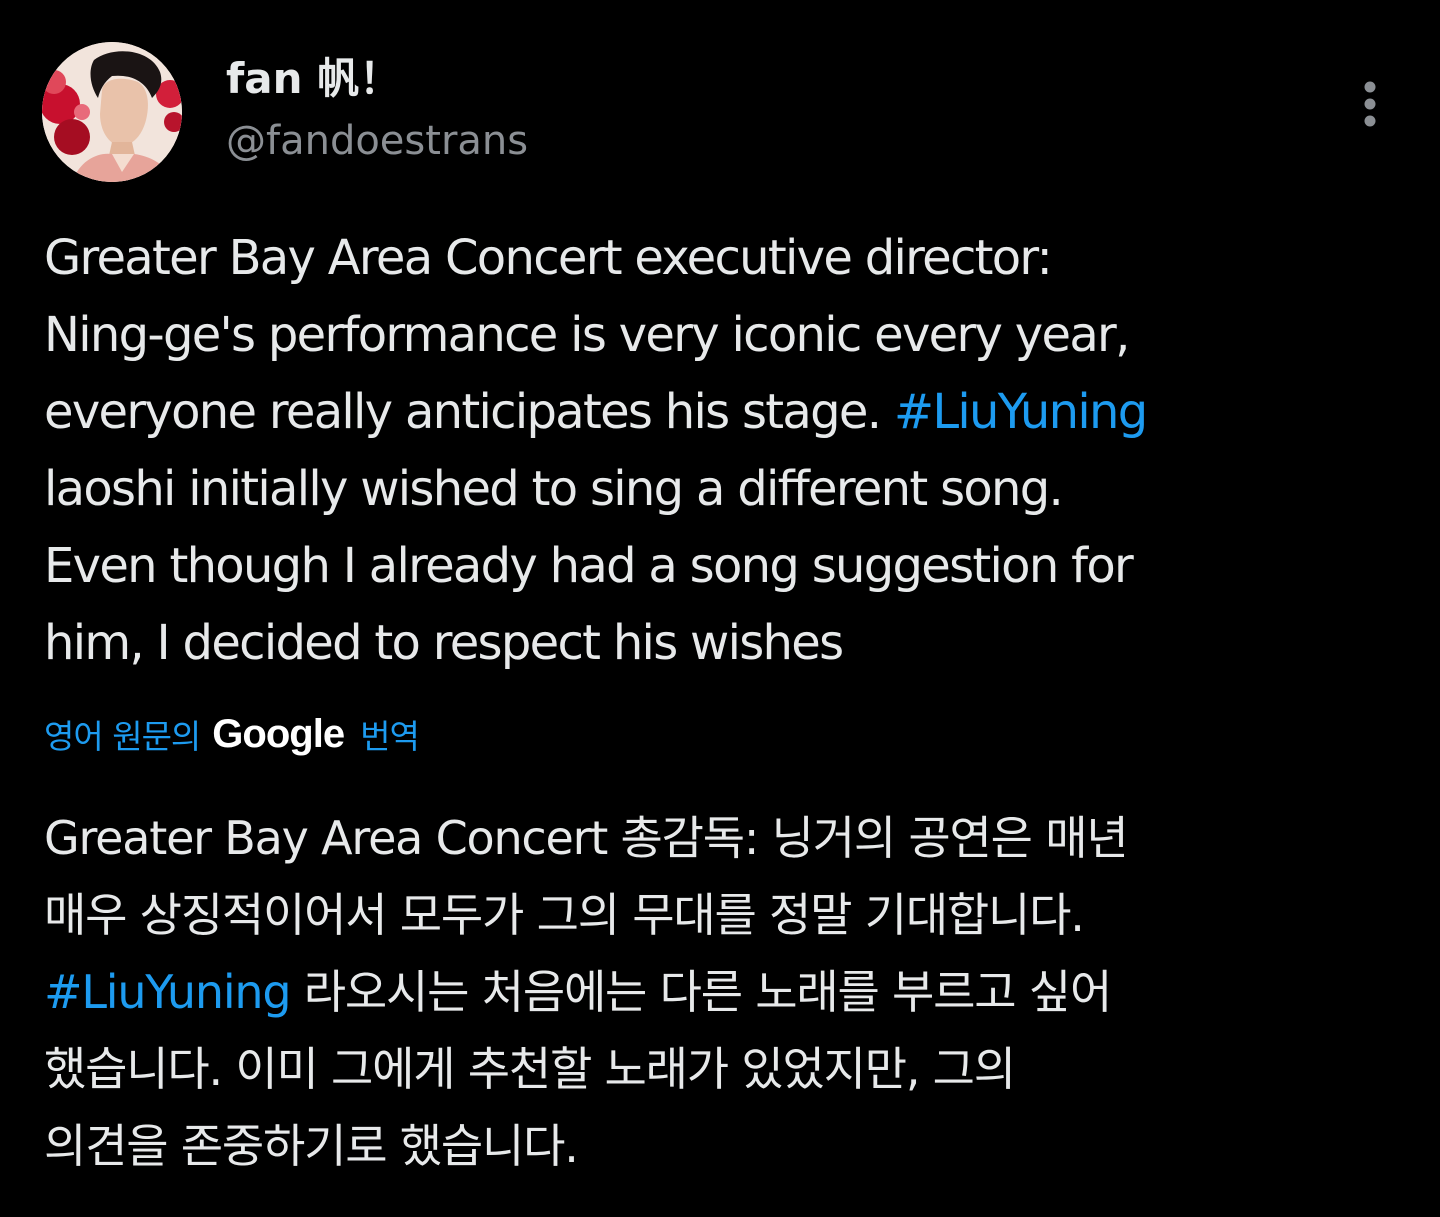  What do you see at coordinates (377, 141) in the screenshot?
I see `author-handle: @fandoestrans` at bounding box center [377, 141].